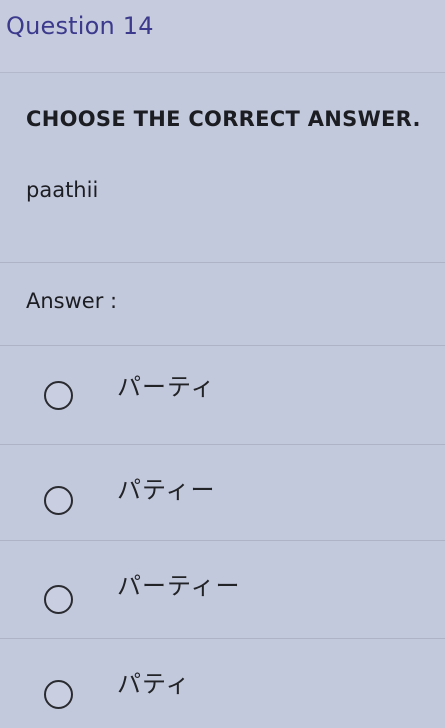  Describe the element at coordinates (222, 496) in the screenshot. I see `answer-option-2: パティー` at that location.